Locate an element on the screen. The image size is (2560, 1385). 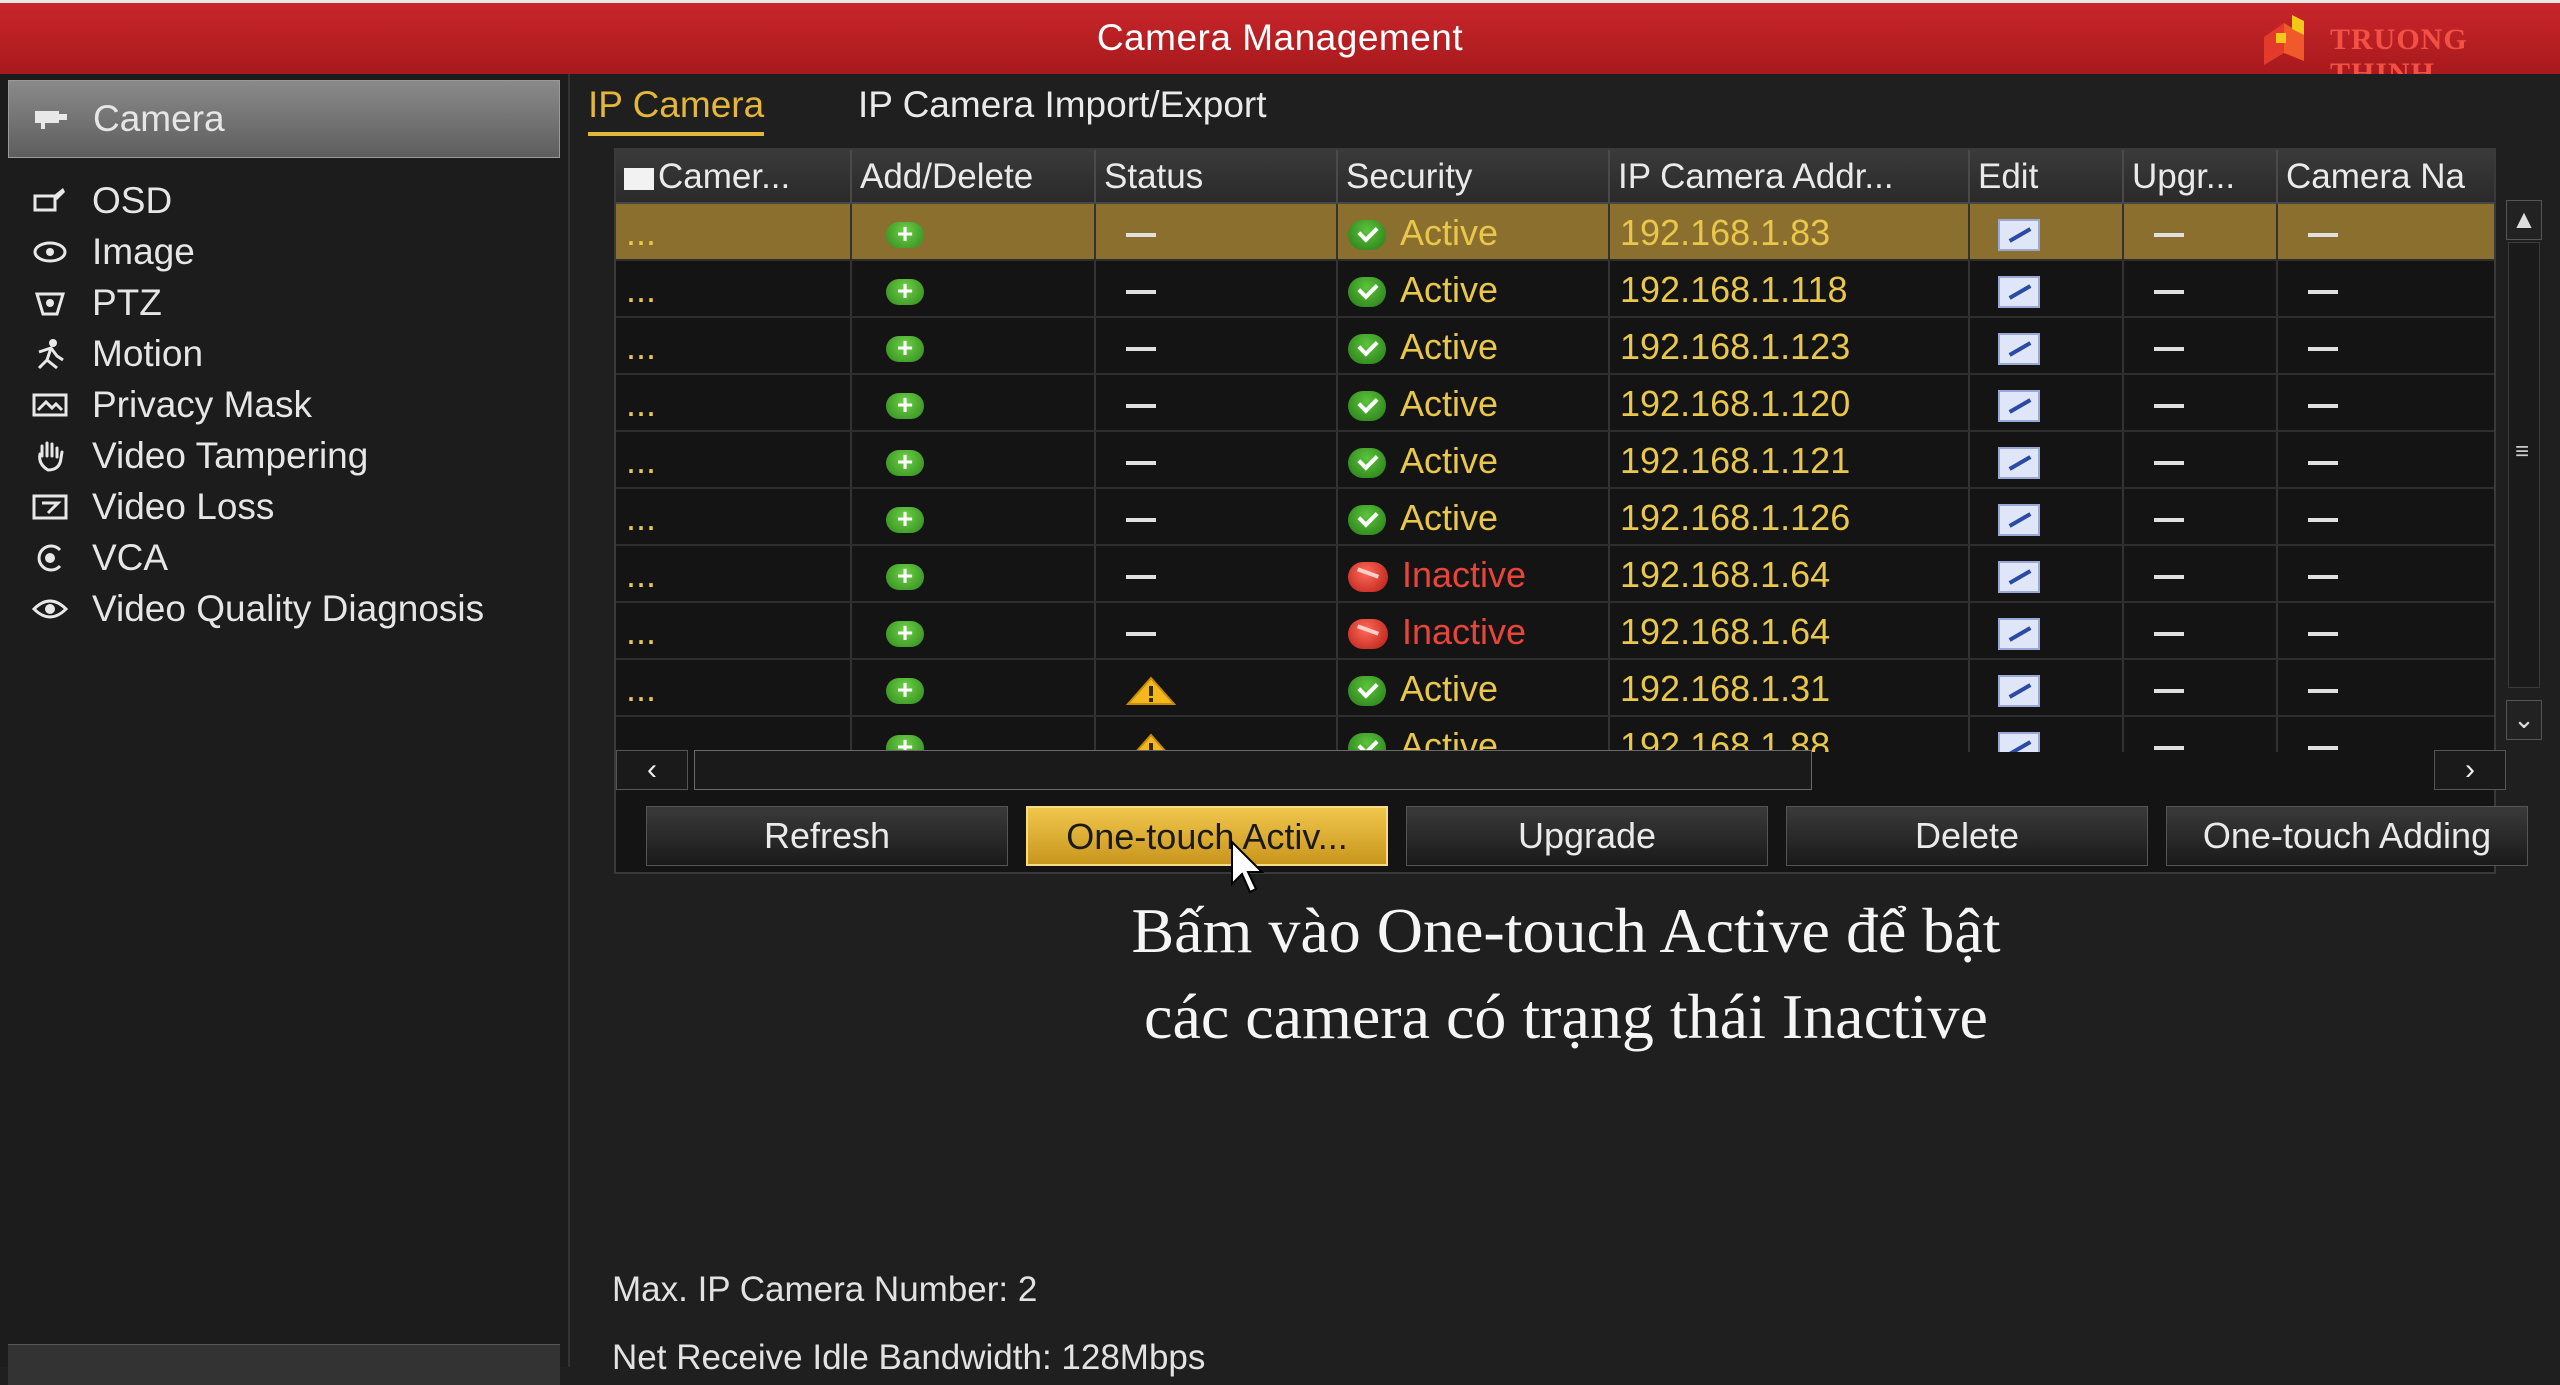
scroll-track: ≡ is located at coordinates (2524, 465).